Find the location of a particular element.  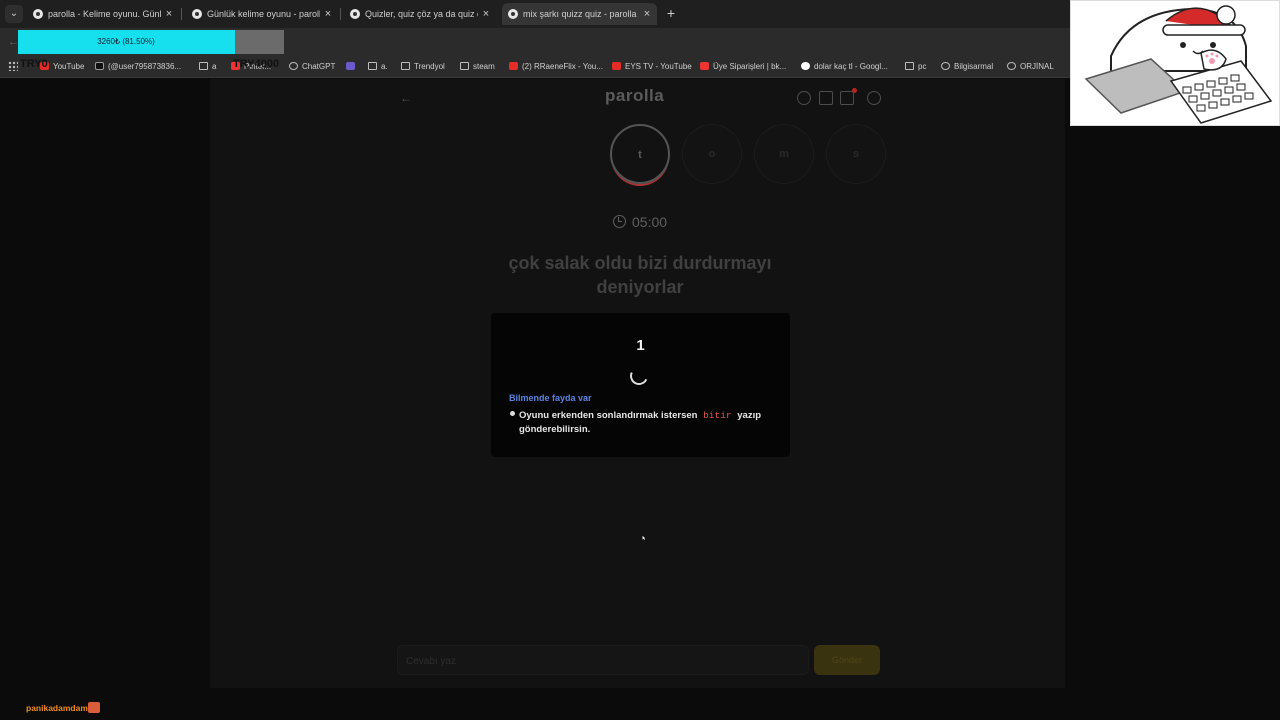

info-icon is located at coordinates (804, 98).